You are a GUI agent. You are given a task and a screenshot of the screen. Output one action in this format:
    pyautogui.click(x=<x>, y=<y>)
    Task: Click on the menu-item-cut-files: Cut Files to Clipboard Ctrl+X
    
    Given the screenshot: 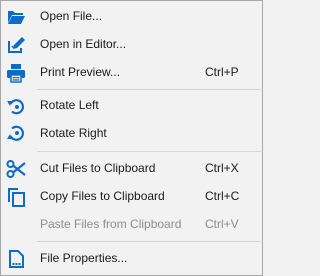 What is the action you would take?
    pyautogui.click(x=131, y=168)
    